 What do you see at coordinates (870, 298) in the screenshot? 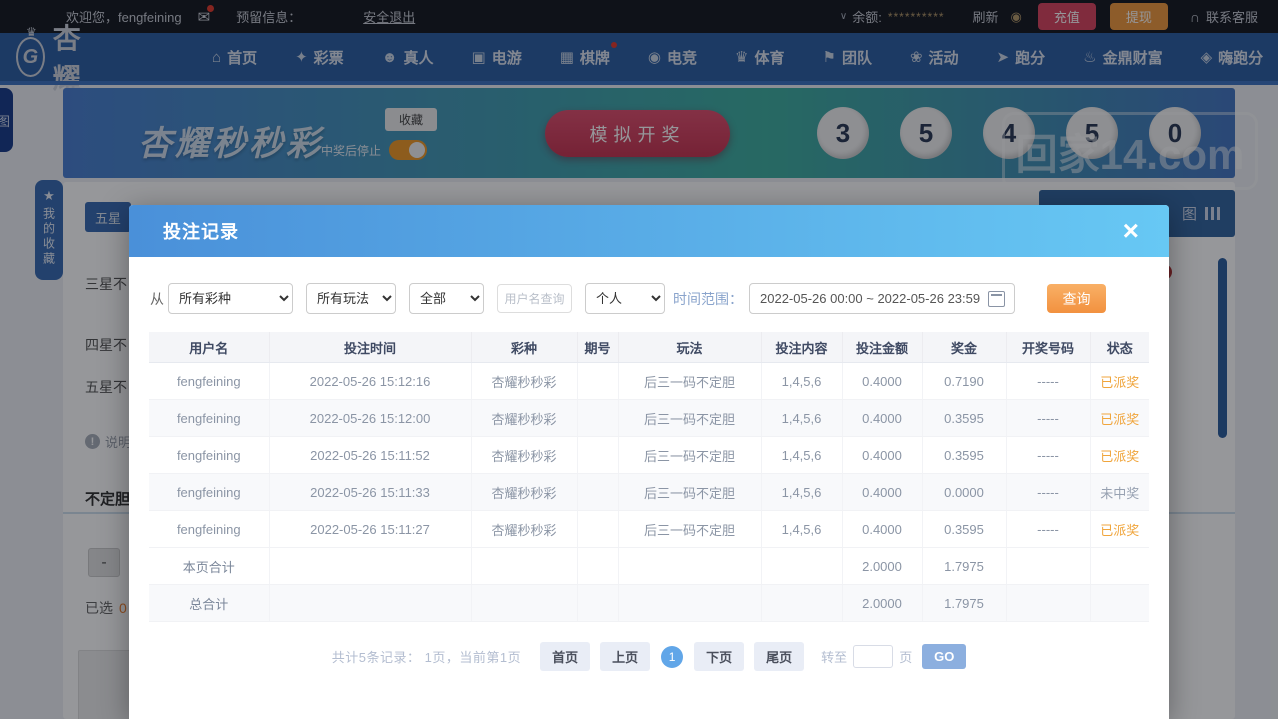
I see `date-range-value: 2022-05-26 00:00 ~ 2022-05-26 23:59` at bounding box center [870, 298].